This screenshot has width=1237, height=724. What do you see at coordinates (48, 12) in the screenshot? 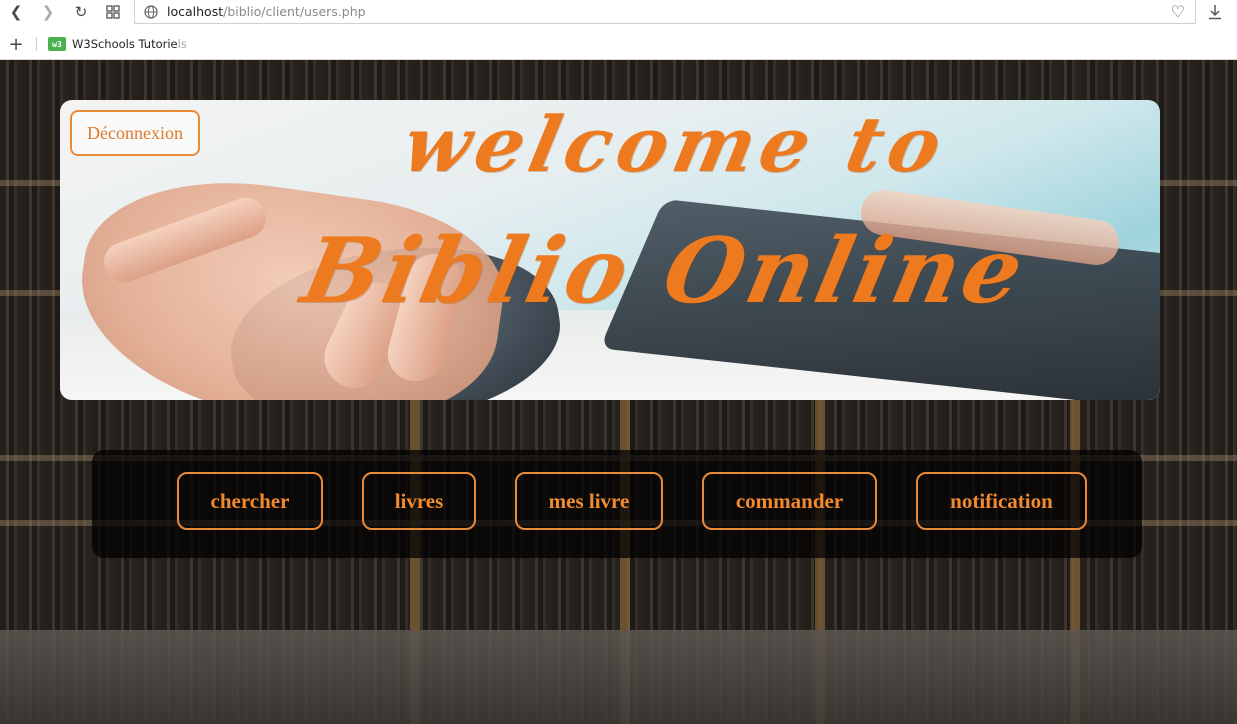
I see `forward-icon: ❯` at bounding box center [48, 12].